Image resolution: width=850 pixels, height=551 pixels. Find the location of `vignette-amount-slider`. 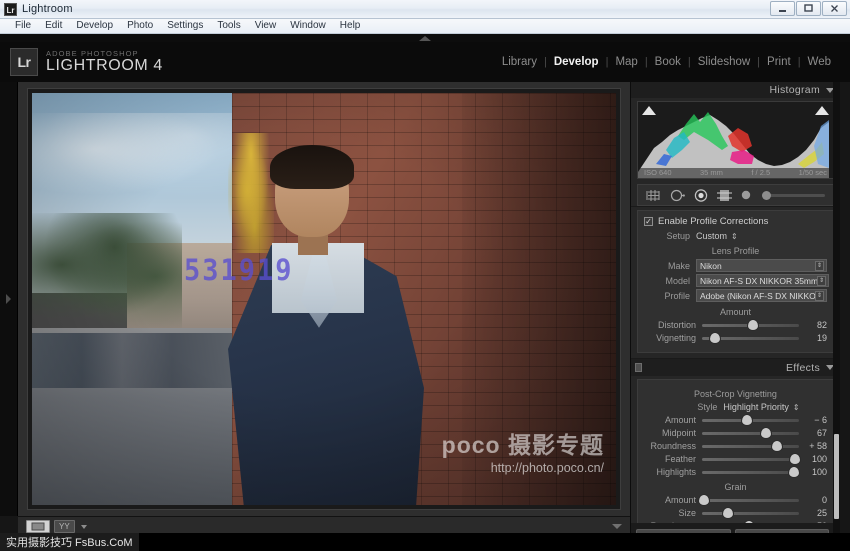

vignette-amount-slider is located at coordinates (750, 419).